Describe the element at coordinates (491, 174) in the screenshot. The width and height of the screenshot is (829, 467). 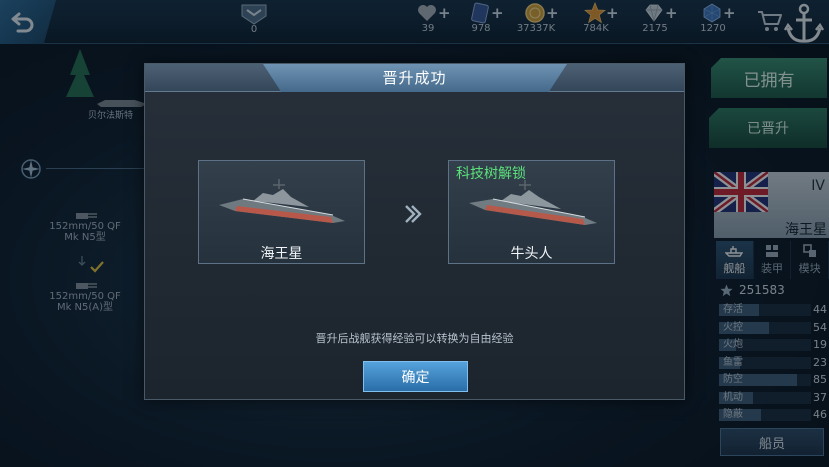
I see `tech-tree-unlock-label: 科技树解锁` at that location.